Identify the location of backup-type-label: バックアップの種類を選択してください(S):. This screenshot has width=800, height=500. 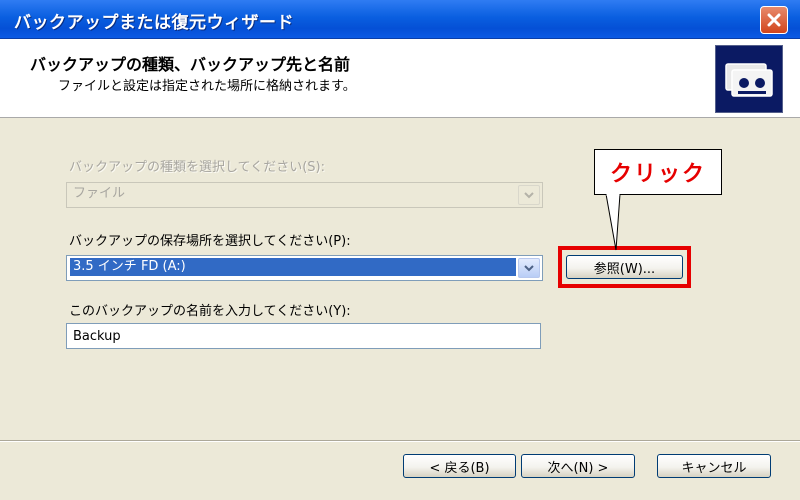
(197, 167).